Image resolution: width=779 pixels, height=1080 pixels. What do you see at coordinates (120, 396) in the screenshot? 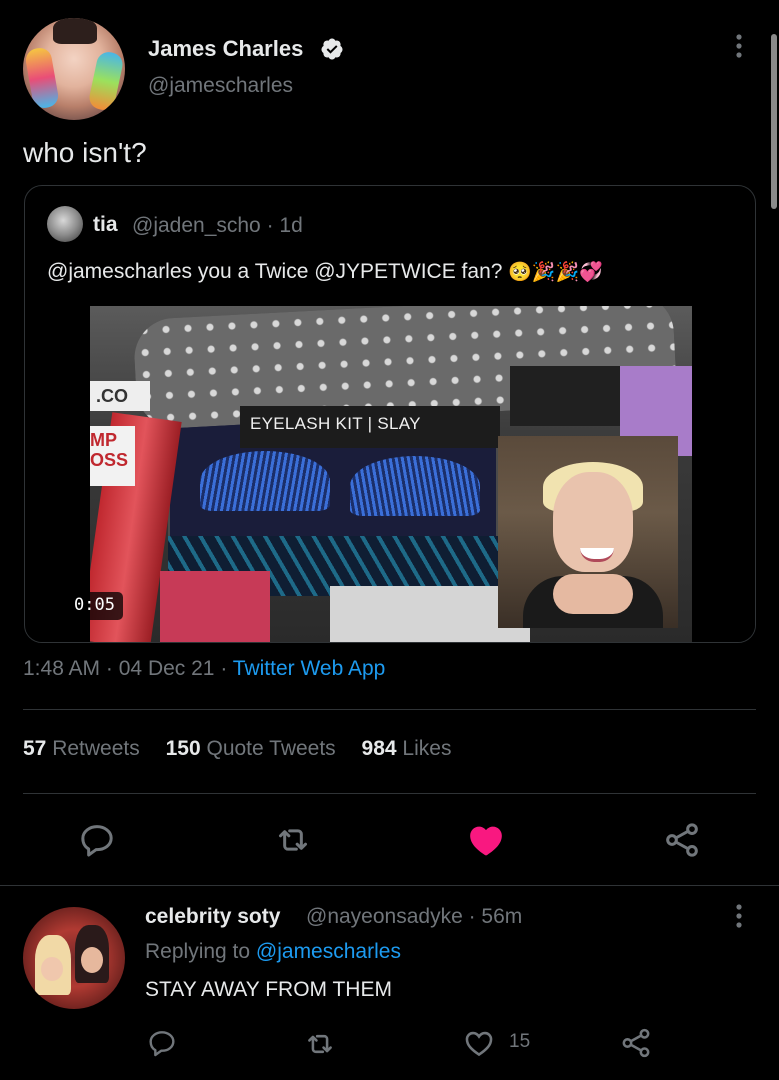
I see `video-co-label: .CO` at bounding box center [120, 396].